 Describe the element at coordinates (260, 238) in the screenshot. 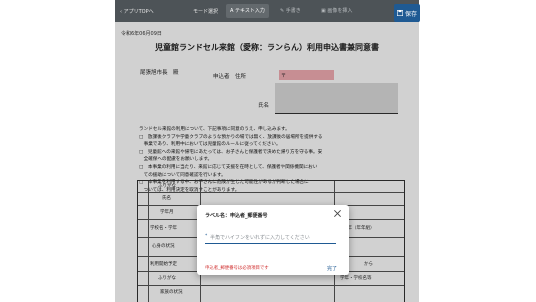

I see `input-placeholder: 半角でハイフンをいれずに入力してください` at that location.